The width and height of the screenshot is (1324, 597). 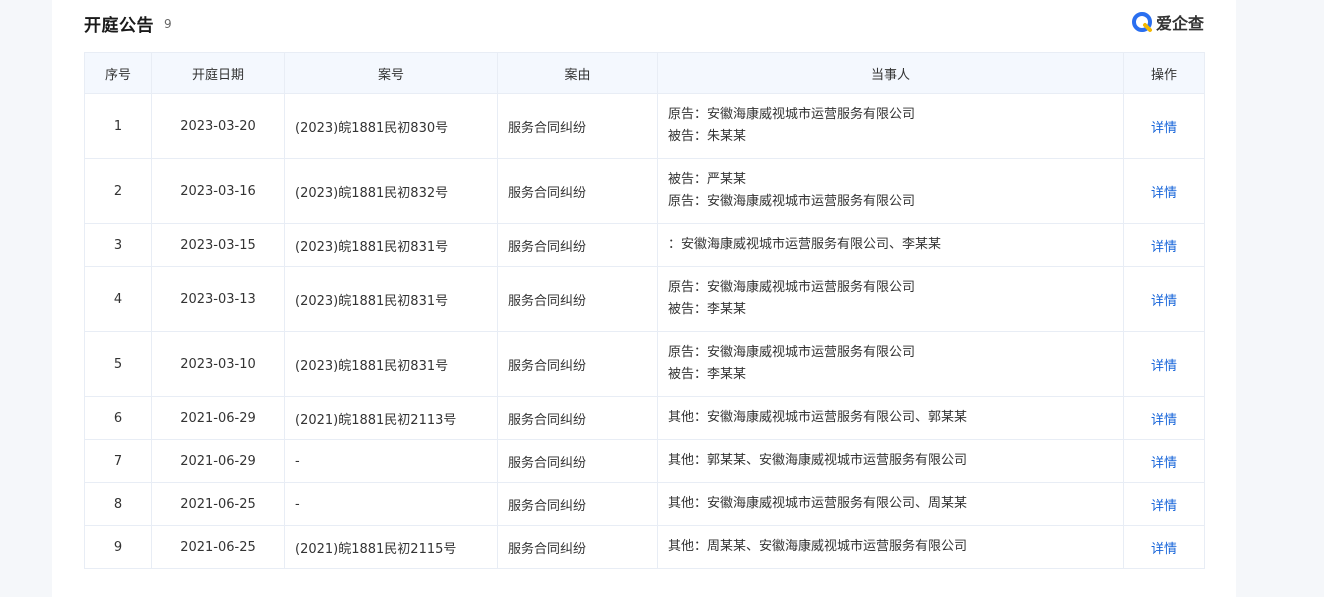 I want to click on party-line: 其他：安徽海康威视城市运营服务有限公司、周某某, so click(x=818, y=503).